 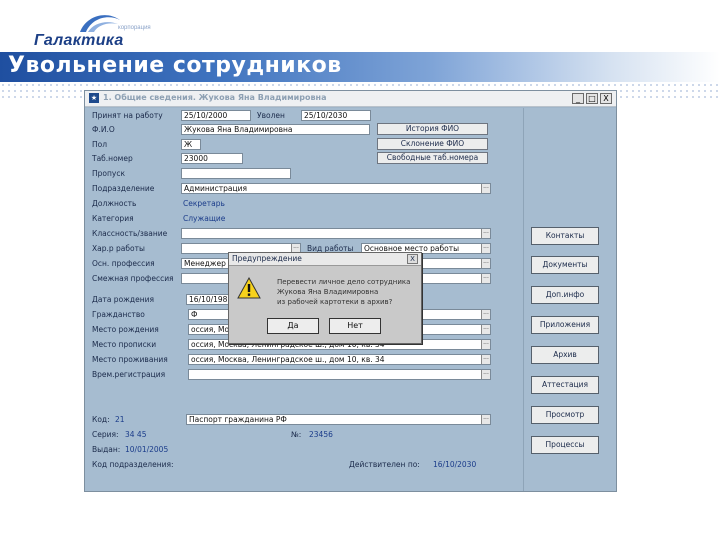 I want to click on category-value: Служащие, so click(x=204, y=218).